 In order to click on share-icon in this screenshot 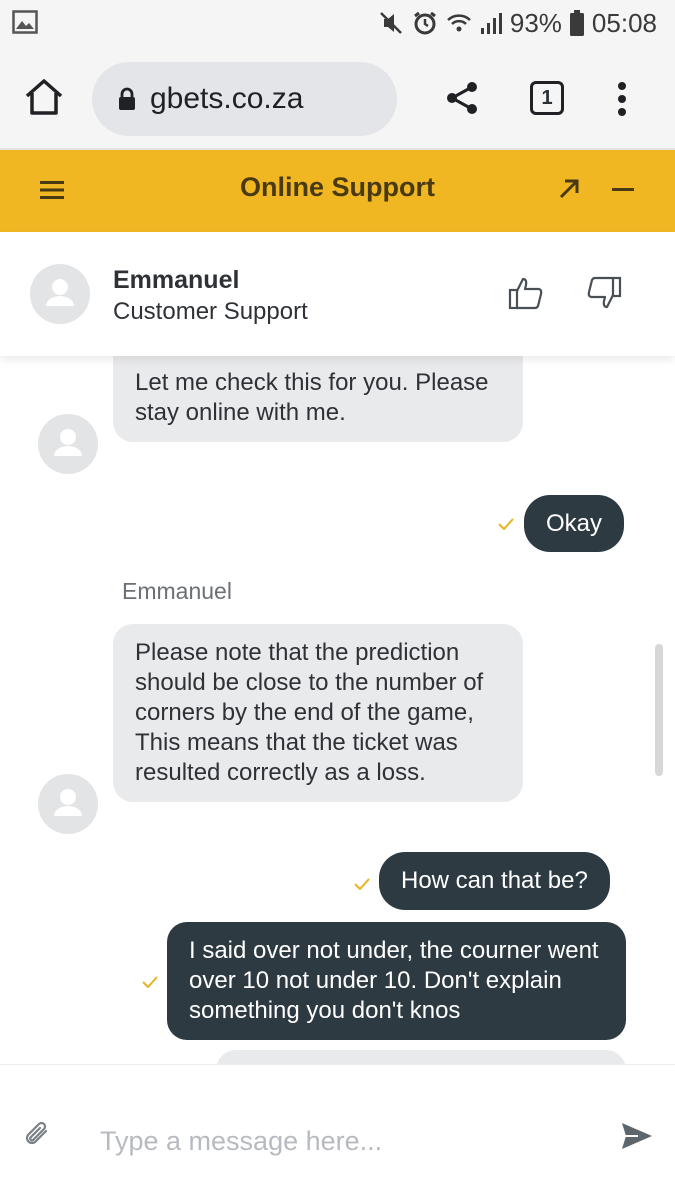, I will do `click(462, 98)`.